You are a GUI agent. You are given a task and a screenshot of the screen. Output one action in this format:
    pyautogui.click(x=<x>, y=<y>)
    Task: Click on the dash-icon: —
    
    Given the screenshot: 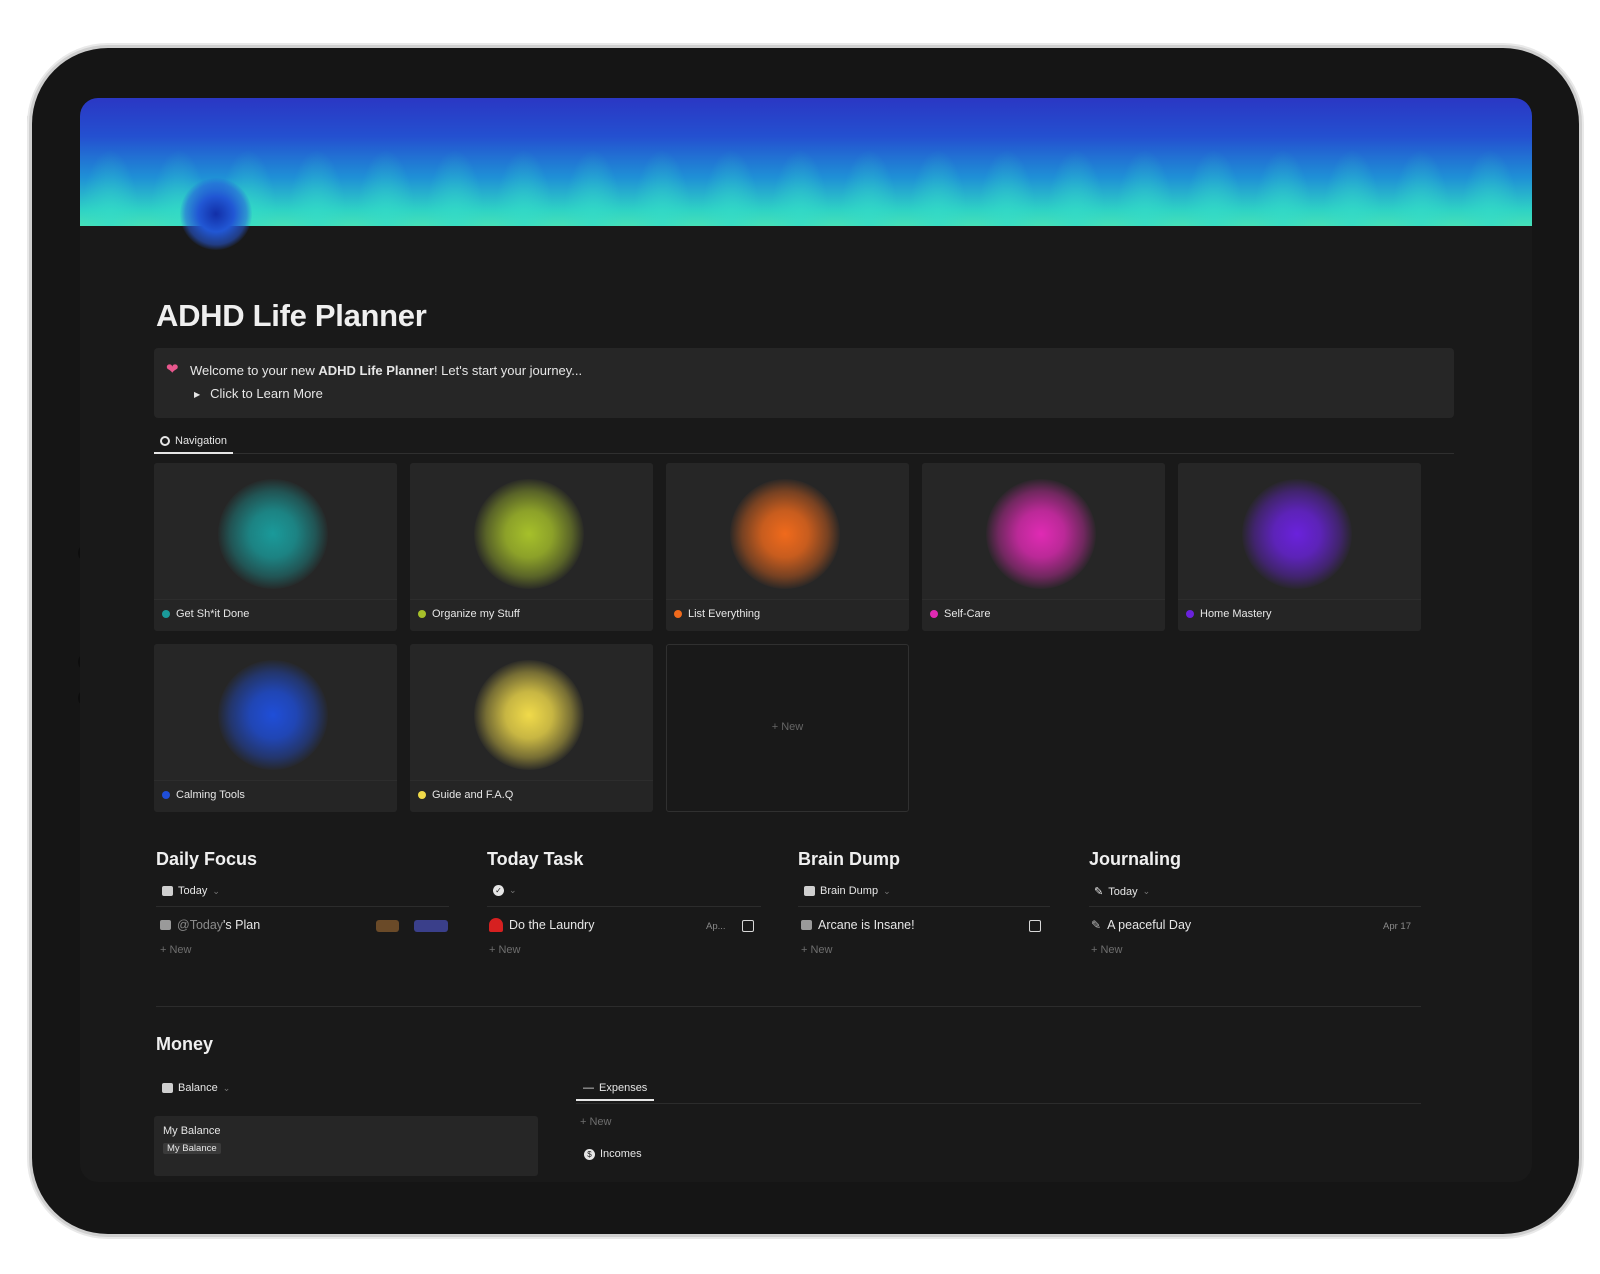 What is the action you would take?
    pyautogui.click(x=588, y=1088)
    